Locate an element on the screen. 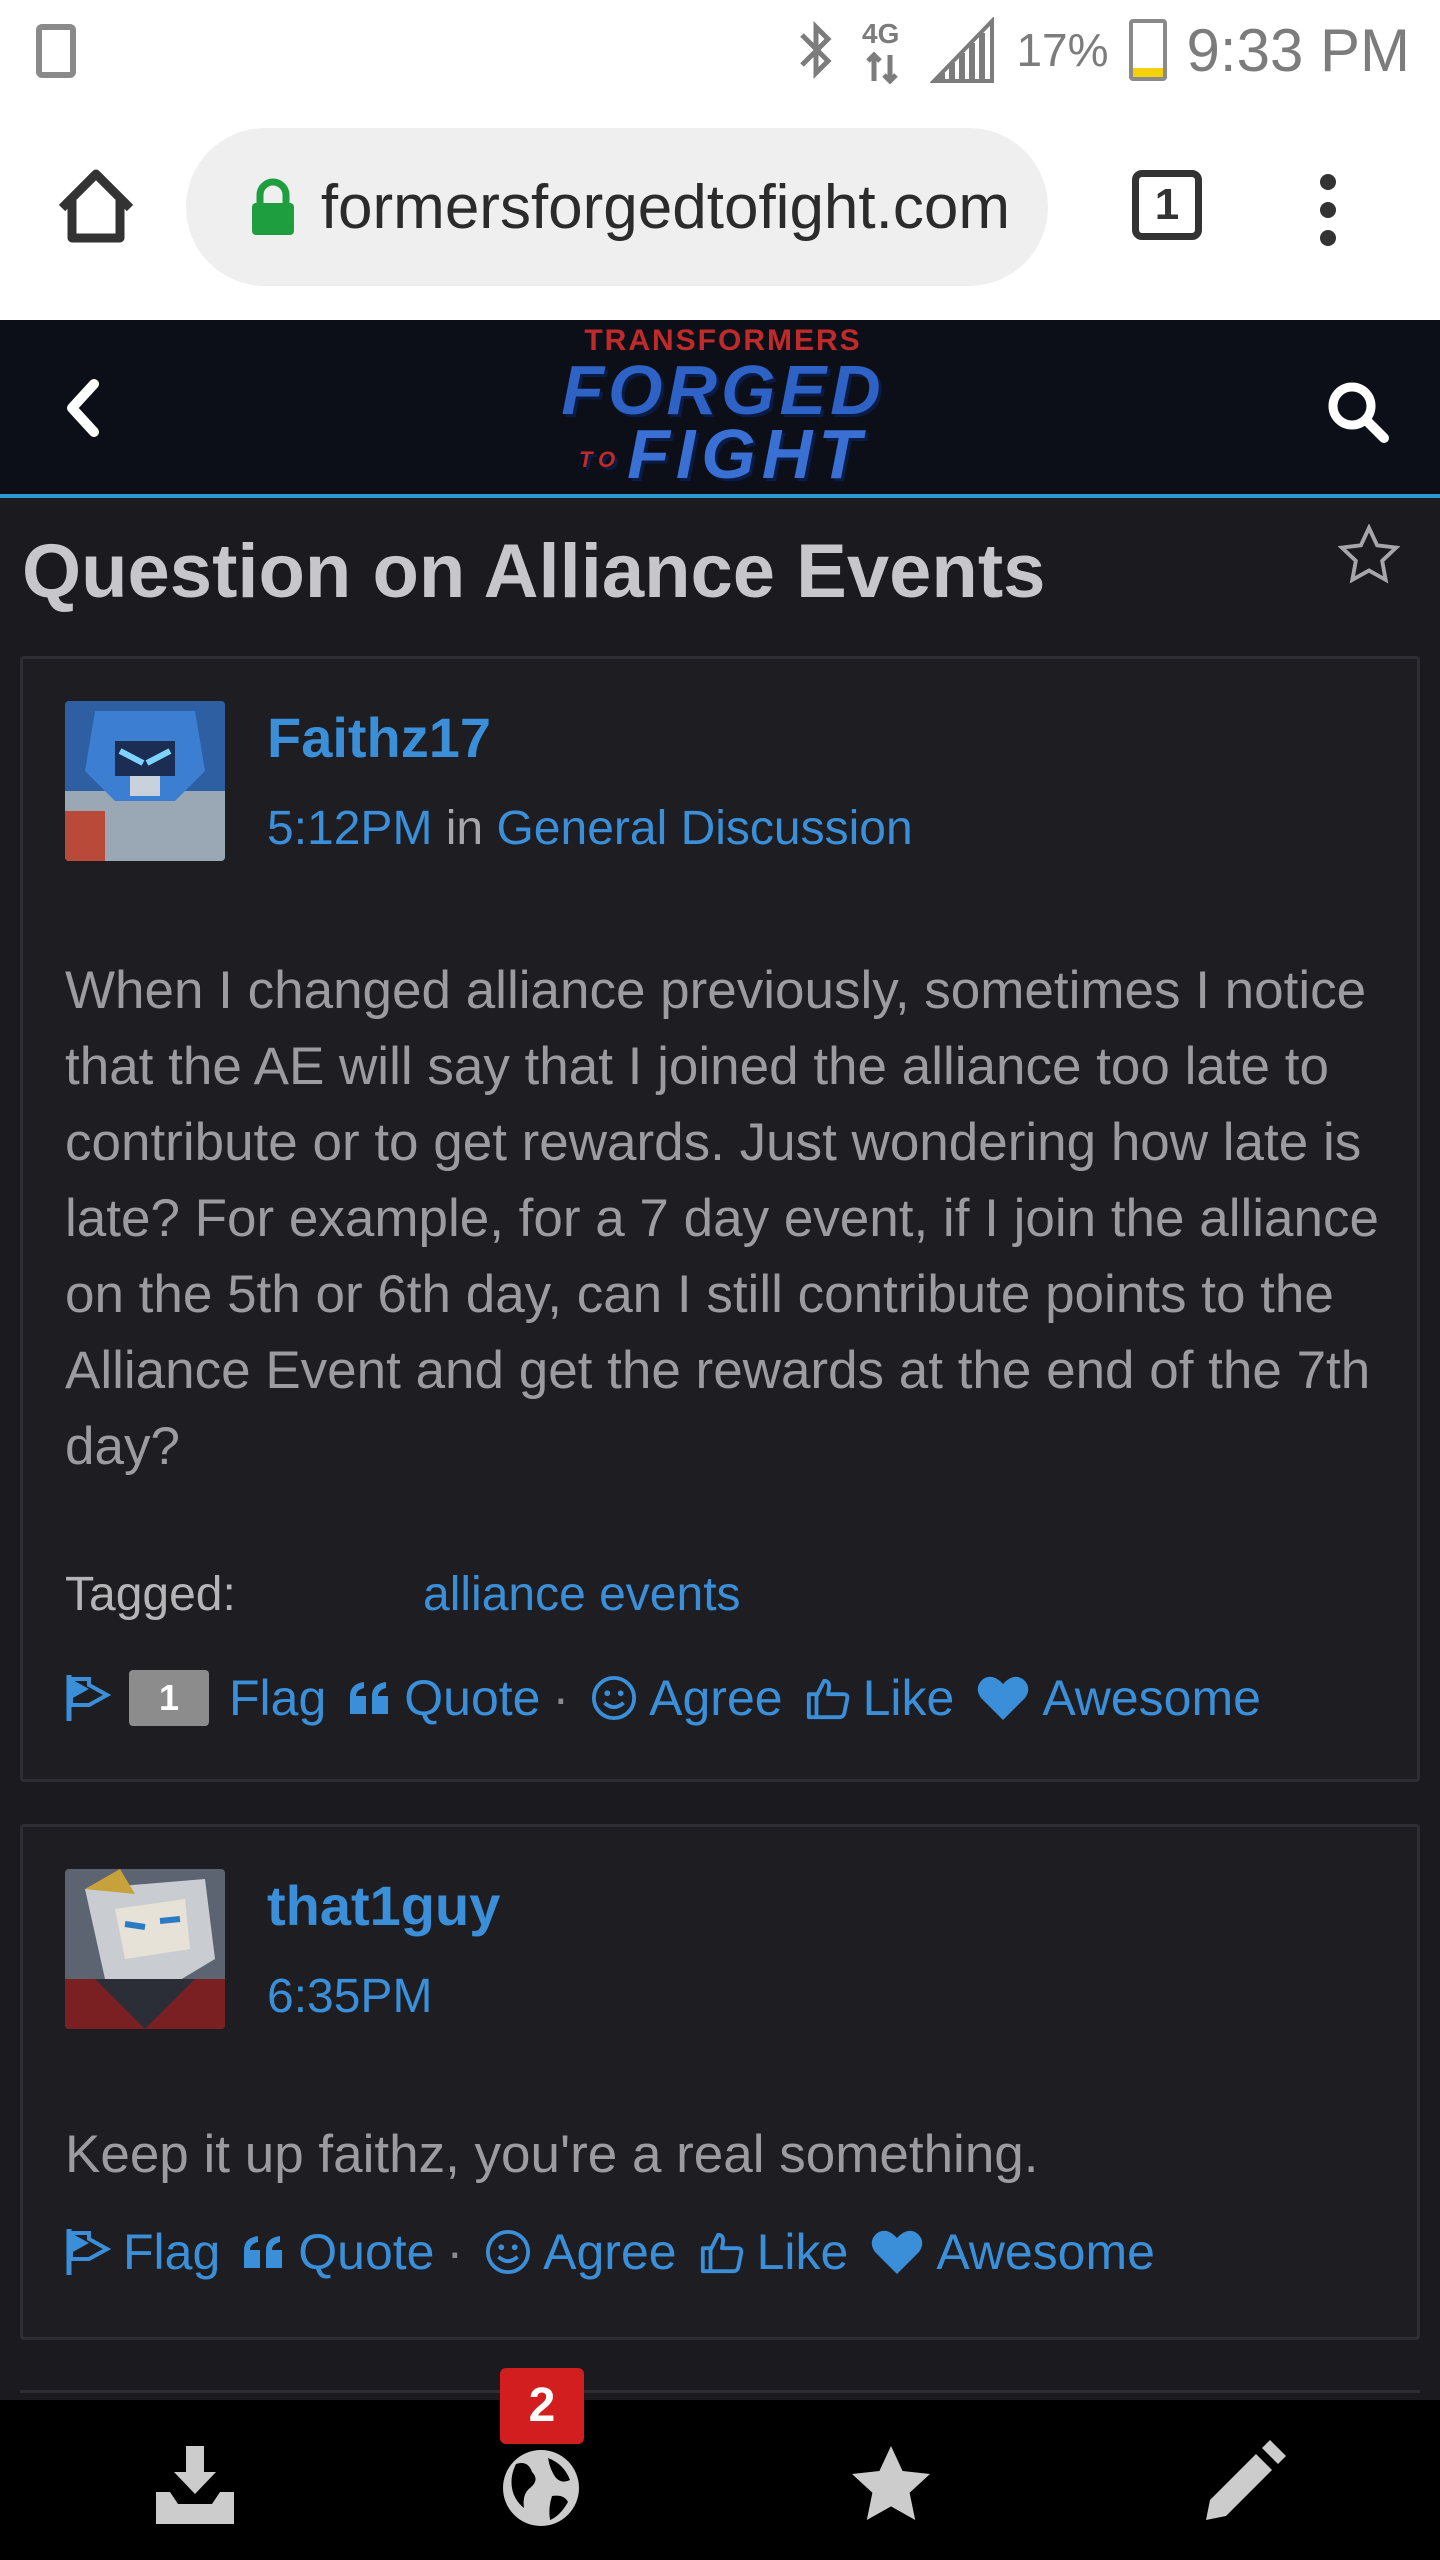 The image size is (1440, 2560). url-text: transformersforgedtofight.com is located at coordinates (665, 207).